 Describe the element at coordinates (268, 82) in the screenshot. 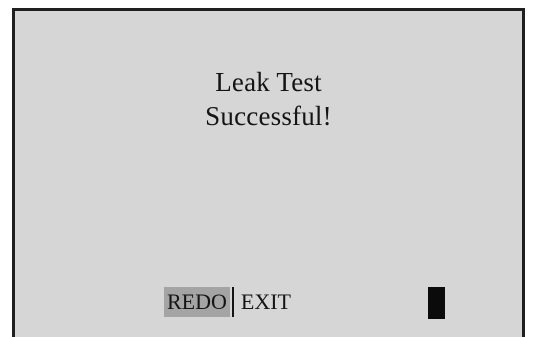

I see `status-message-line-1: Leak Test` at that location.